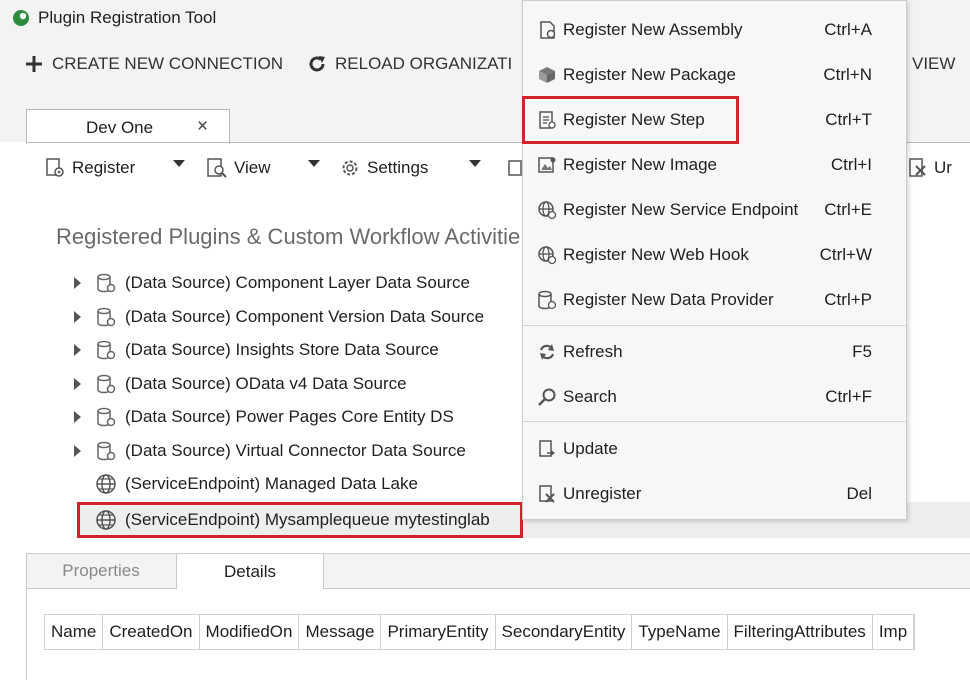 The image size is (970, 680). I want to click on menu-item-label: Search, so click(590, 396).